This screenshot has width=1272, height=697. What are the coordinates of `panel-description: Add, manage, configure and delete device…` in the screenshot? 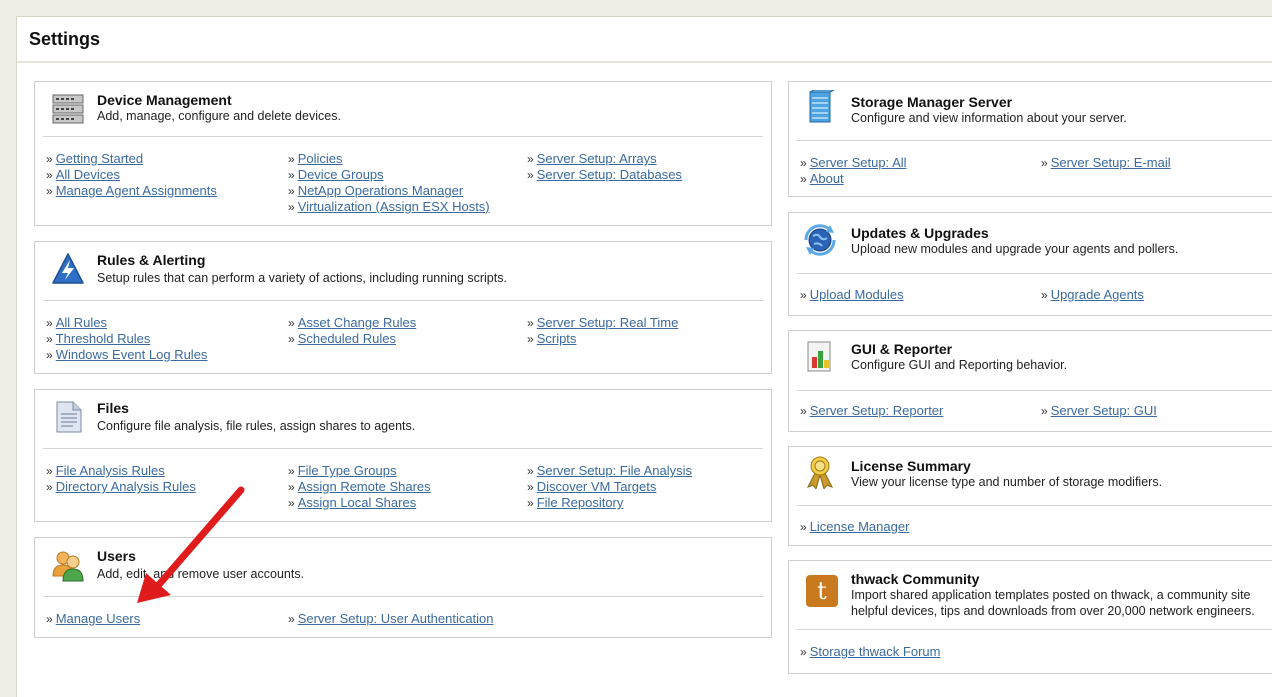 It's located at (219, 116).